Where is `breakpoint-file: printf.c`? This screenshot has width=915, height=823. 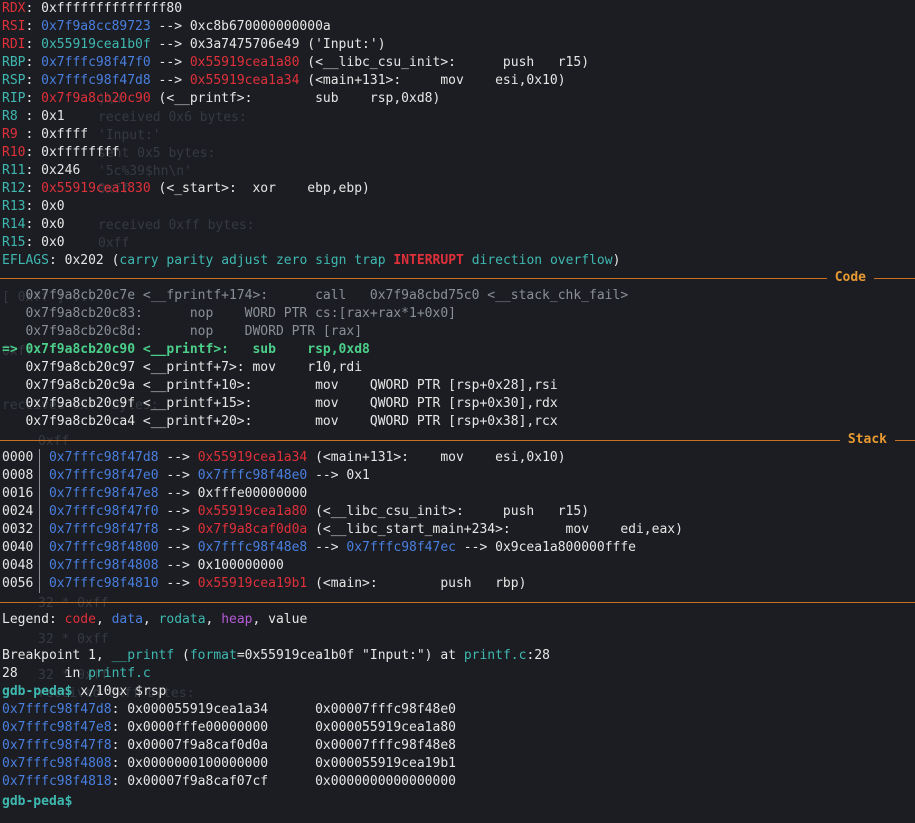
breakpoint-file: printf.c is located at coordinates (495, 655).